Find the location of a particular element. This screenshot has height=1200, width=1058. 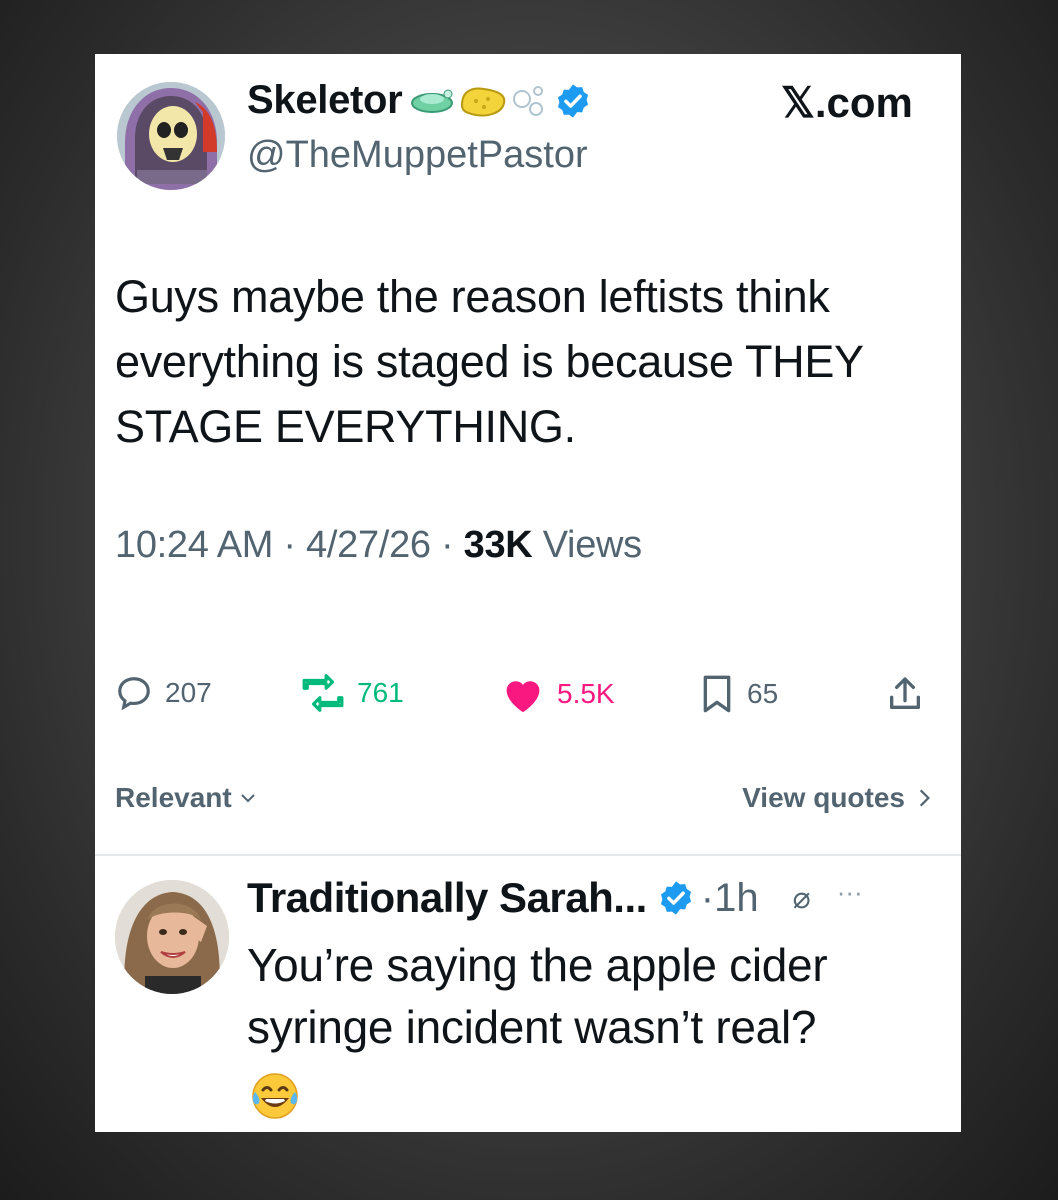

tweet-meta: 10:24 AM · 4/27/26 · 33K Views is located at coordinates (378, 545).